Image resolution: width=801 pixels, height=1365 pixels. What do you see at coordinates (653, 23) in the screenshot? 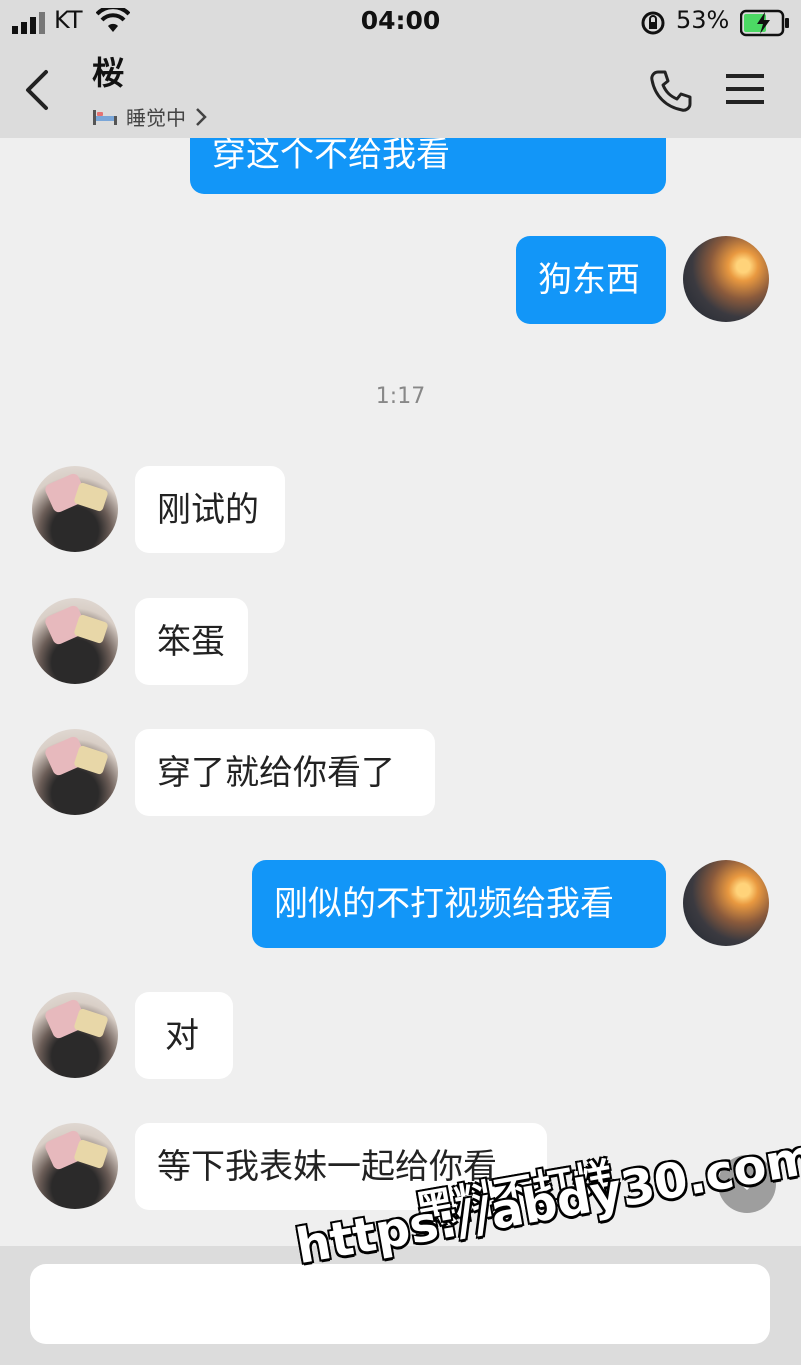
I see `rotation-lock-icon` at bounding box center [653, 23].